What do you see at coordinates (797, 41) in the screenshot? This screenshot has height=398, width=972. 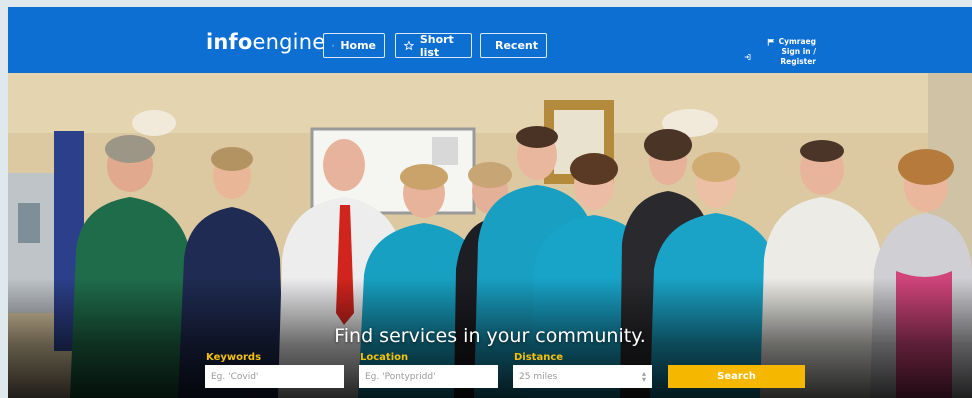 I see `language-link-label: Cymraeg` at bounding box center [797, 41].